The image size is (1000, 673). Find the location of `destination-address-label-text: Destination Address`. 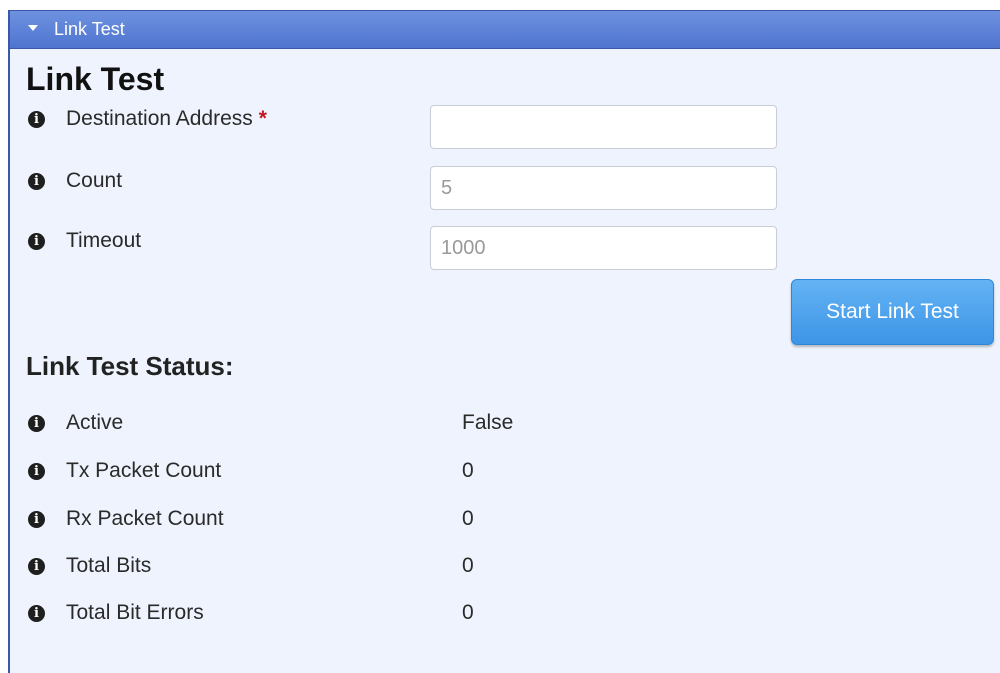

destination-address-label-text: Destination Address is located at coordinates (159, 118).